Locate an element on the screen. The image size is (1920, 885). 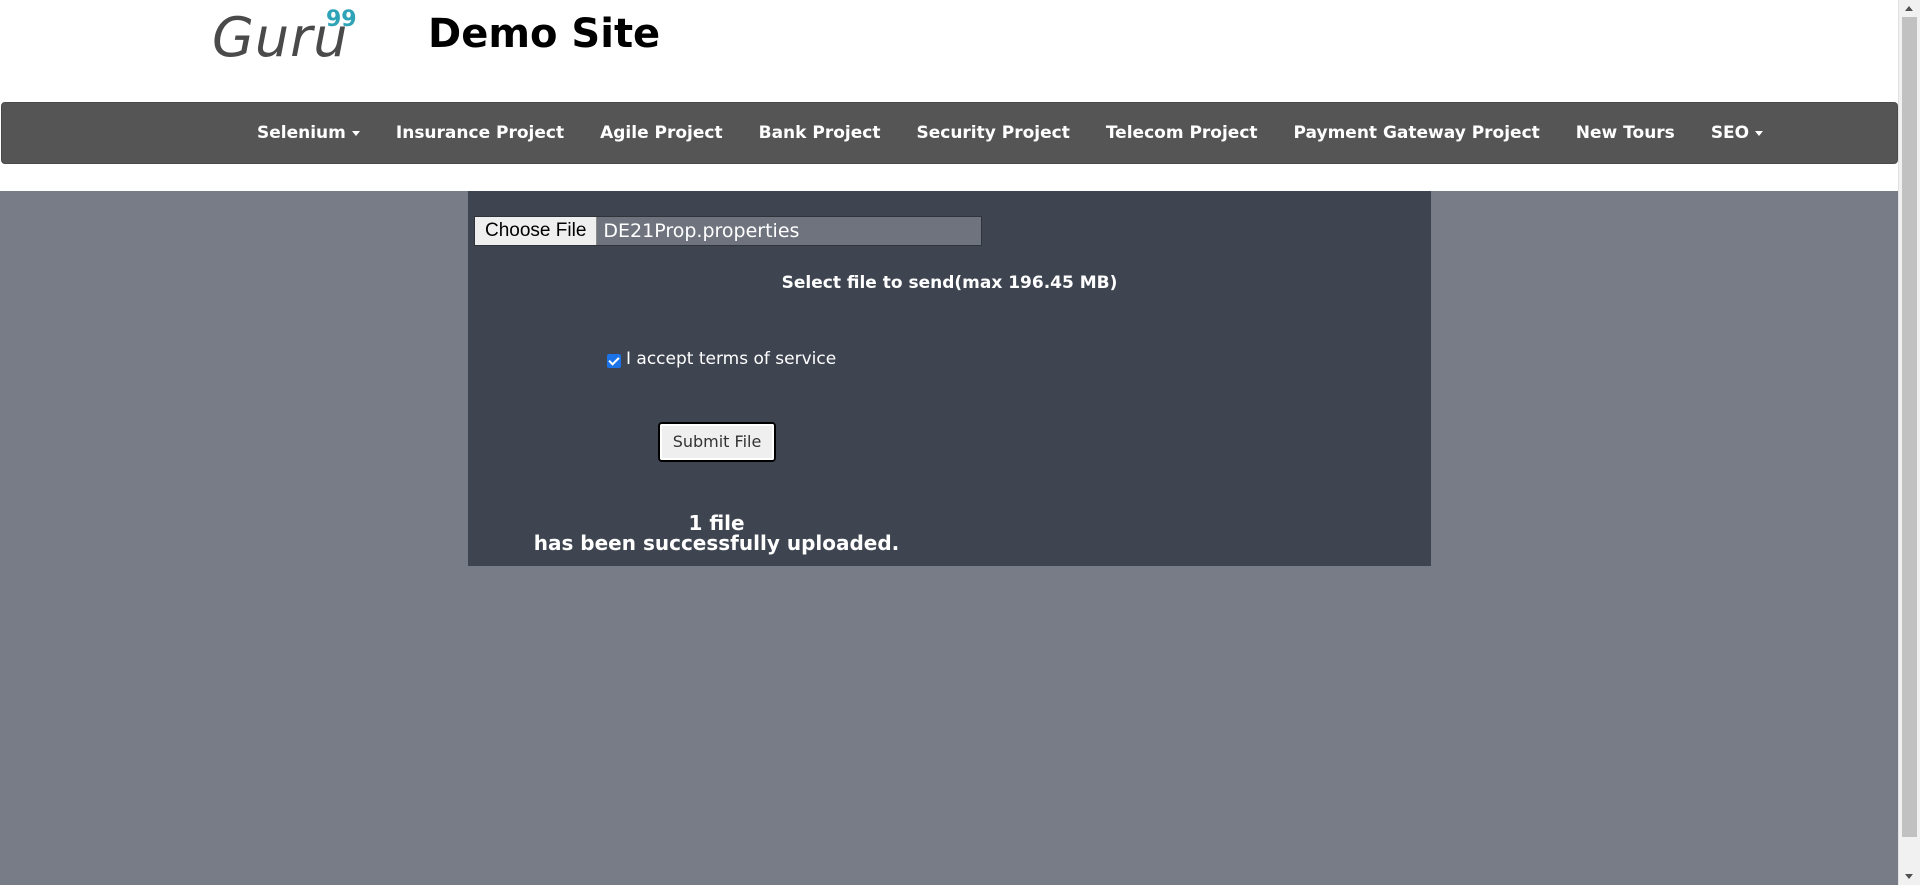
nav-item-selenium: Selenium is located at coordinates (308, 133).